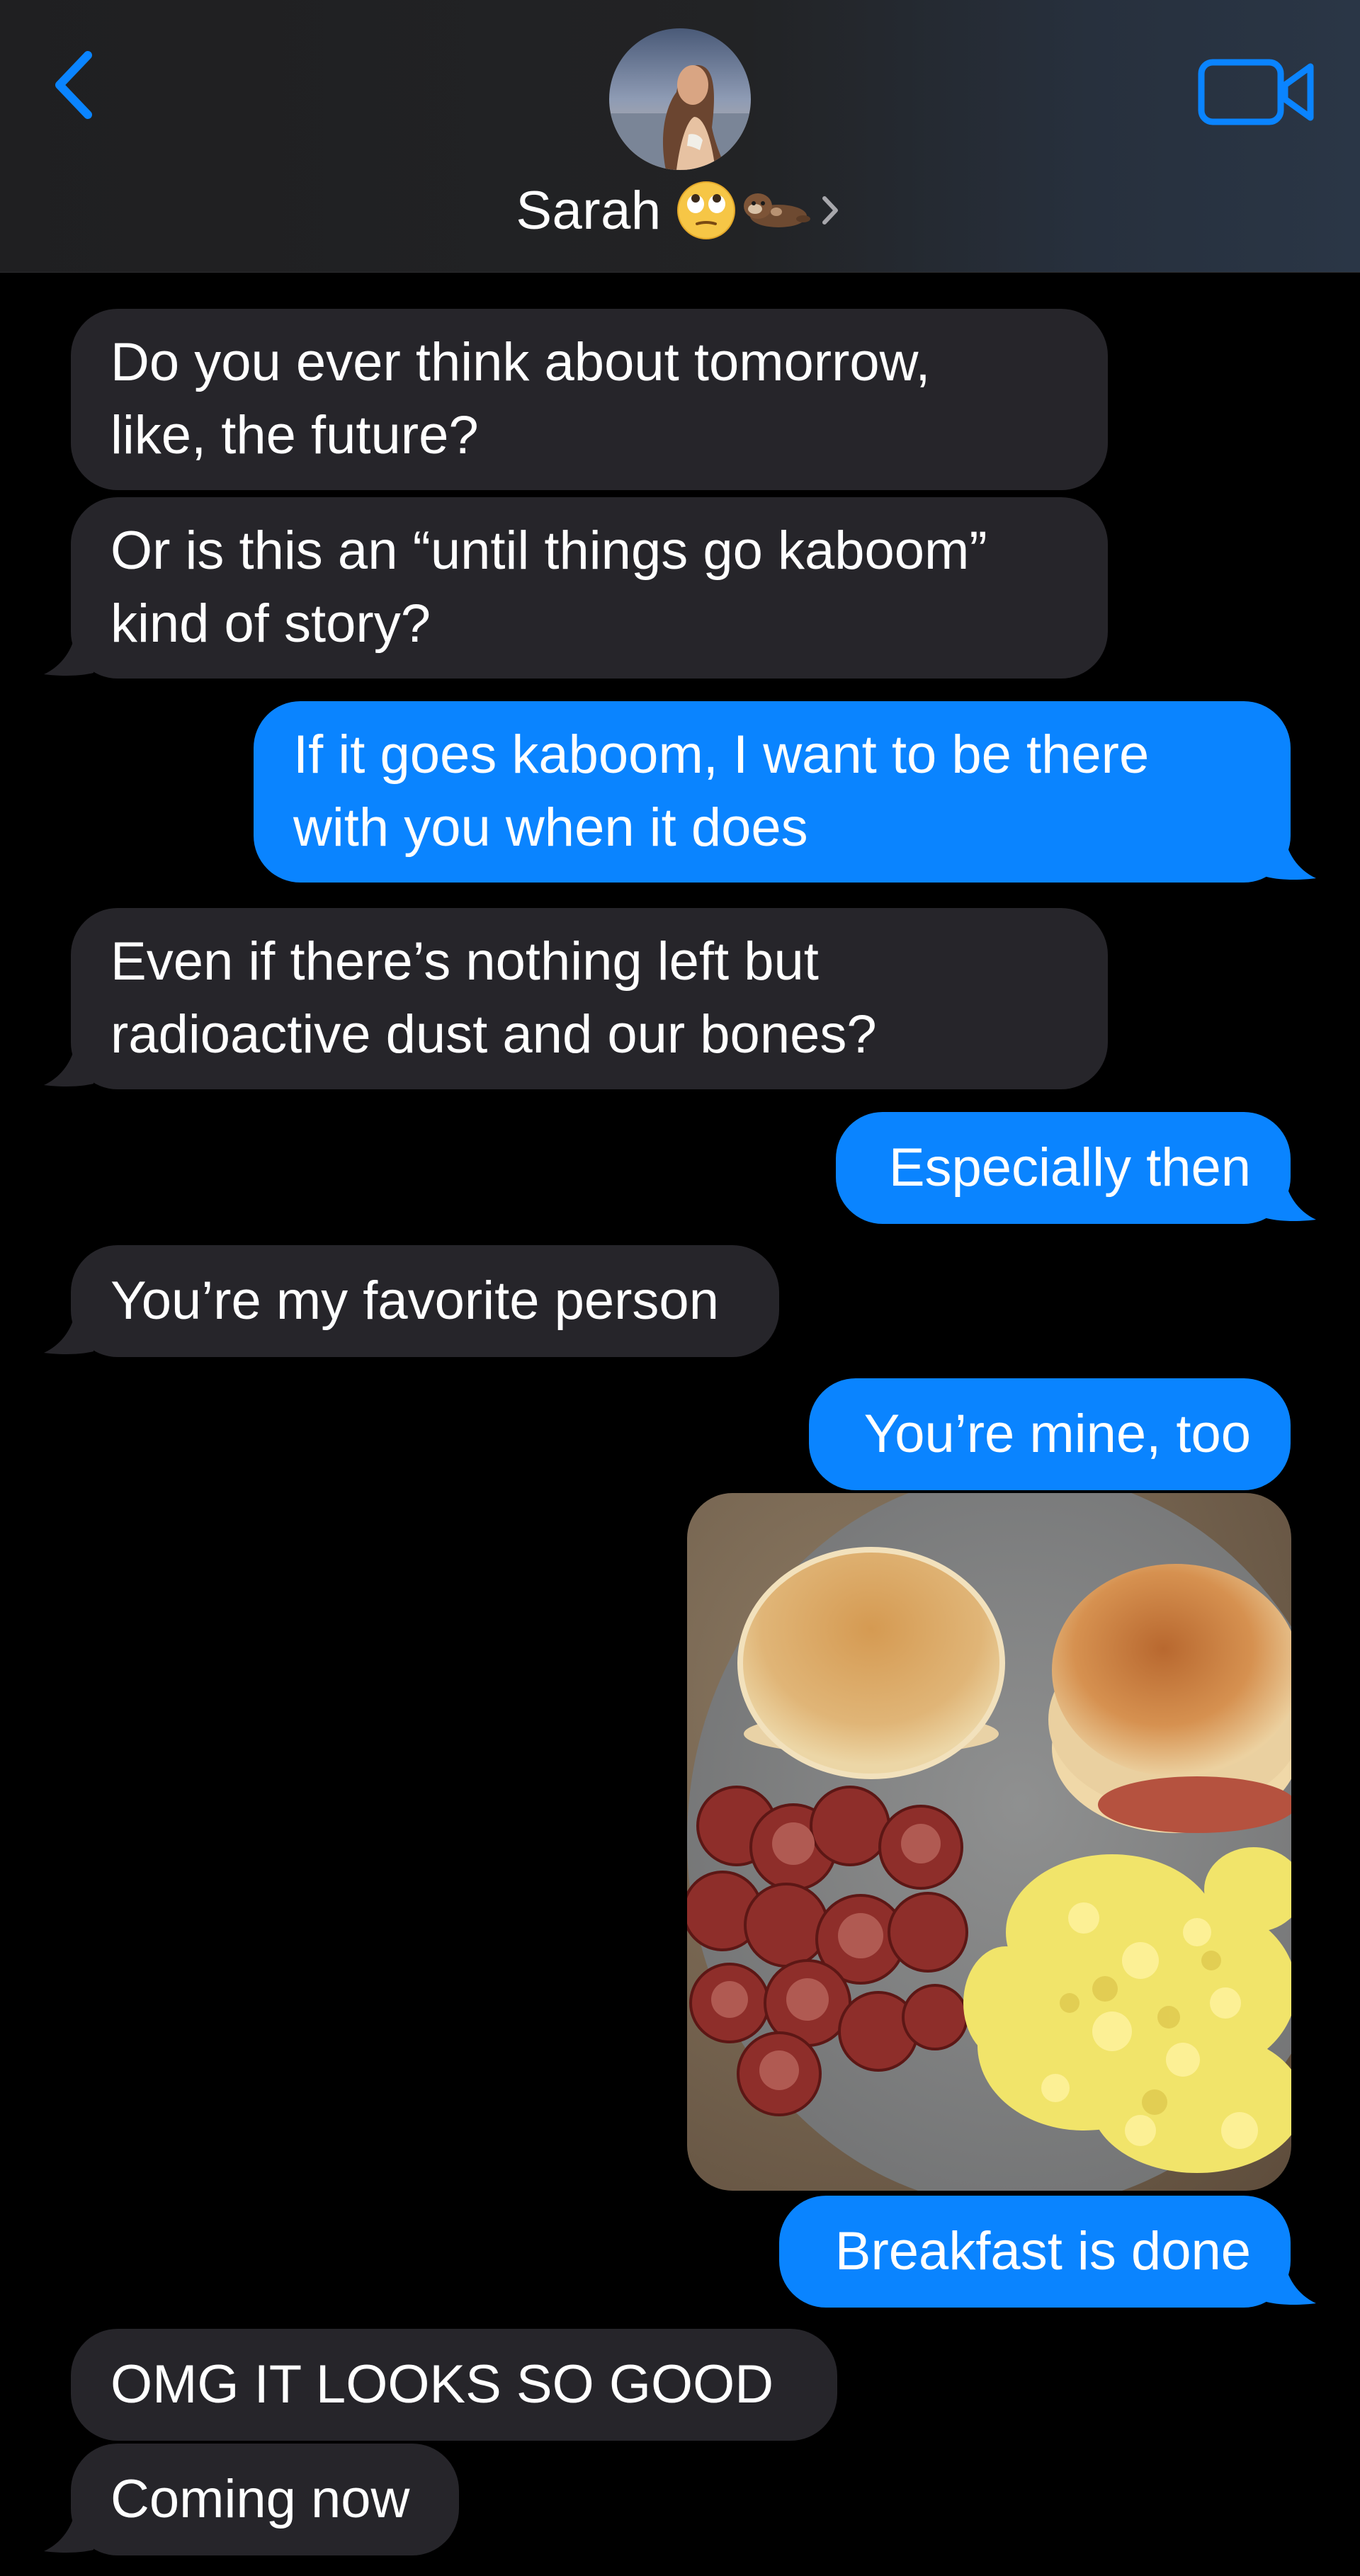 Image resolution: width=1360 pixels, height=2576 pixels. I want to click on conversation-header: Sarah, so click(680, 136).